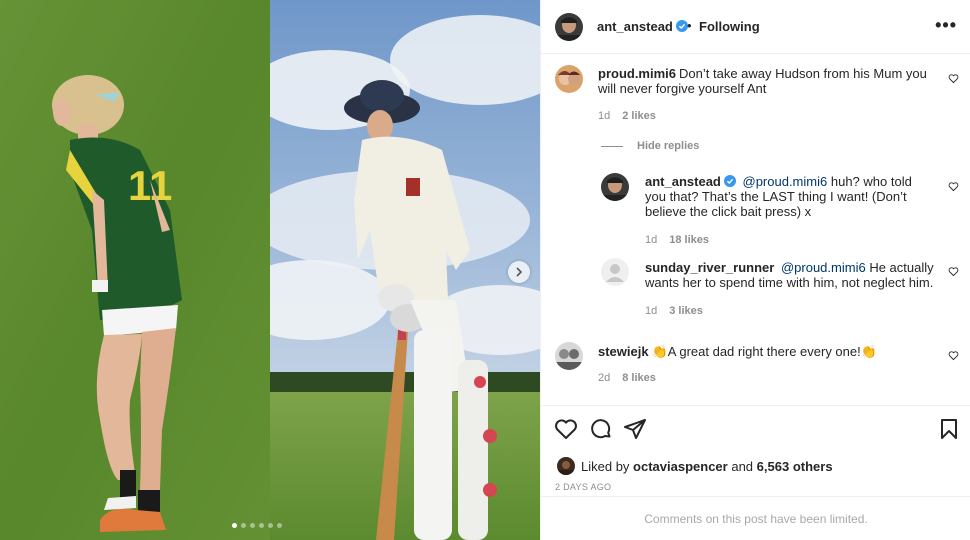  I want to click on reply-meta: 1d 3 likes, so click(674, 311).